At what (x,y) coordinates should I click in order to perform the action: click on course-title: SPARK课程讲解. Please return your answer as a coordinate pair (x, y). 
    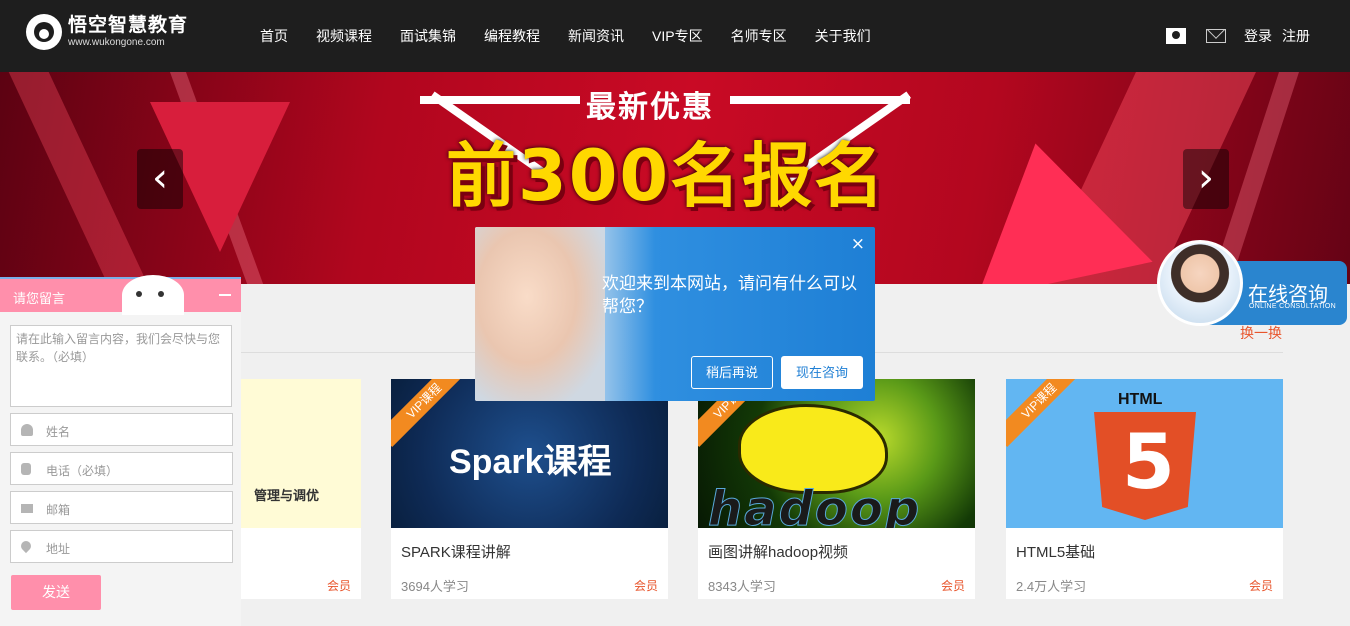
    Looking at the image, I should click on (456, 551).